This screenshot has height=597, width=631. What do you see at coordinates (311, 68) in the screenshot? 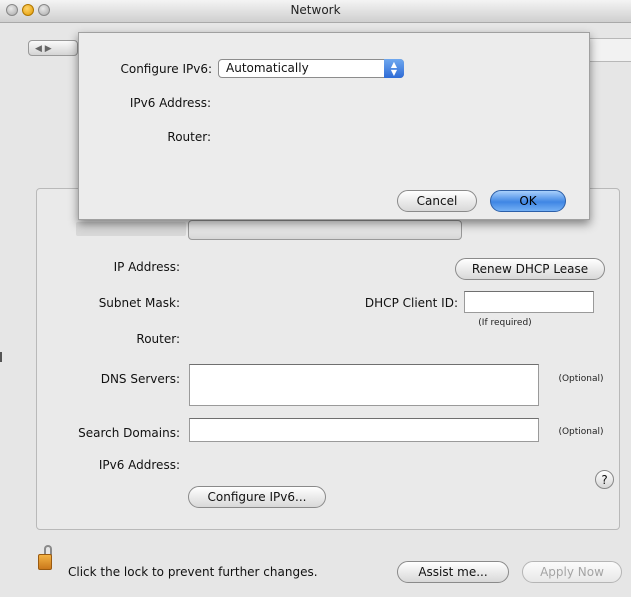
I see `configure-ipv6-popup: Automatically ▲ ▼` at bounding box center [311, 68].